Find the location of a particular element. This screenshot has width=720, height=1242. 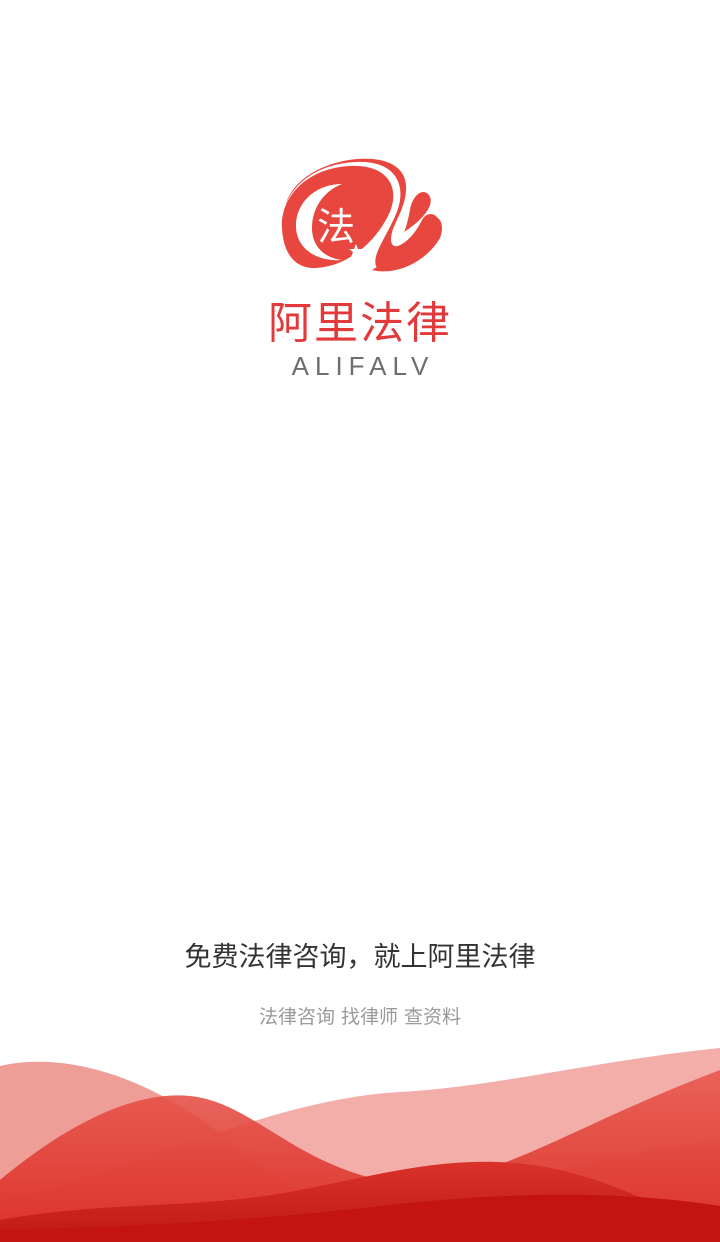

brand-name: 阿里法律 is located at coordinates (360, 323).